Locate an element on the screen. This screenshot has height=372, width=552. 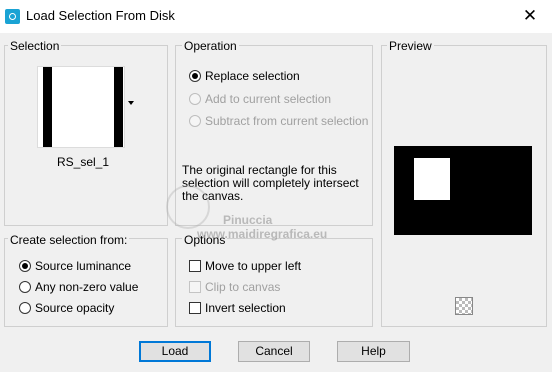
watermark-line-2: www.maidiregrafica.eu is located at coordinates (262, 234).